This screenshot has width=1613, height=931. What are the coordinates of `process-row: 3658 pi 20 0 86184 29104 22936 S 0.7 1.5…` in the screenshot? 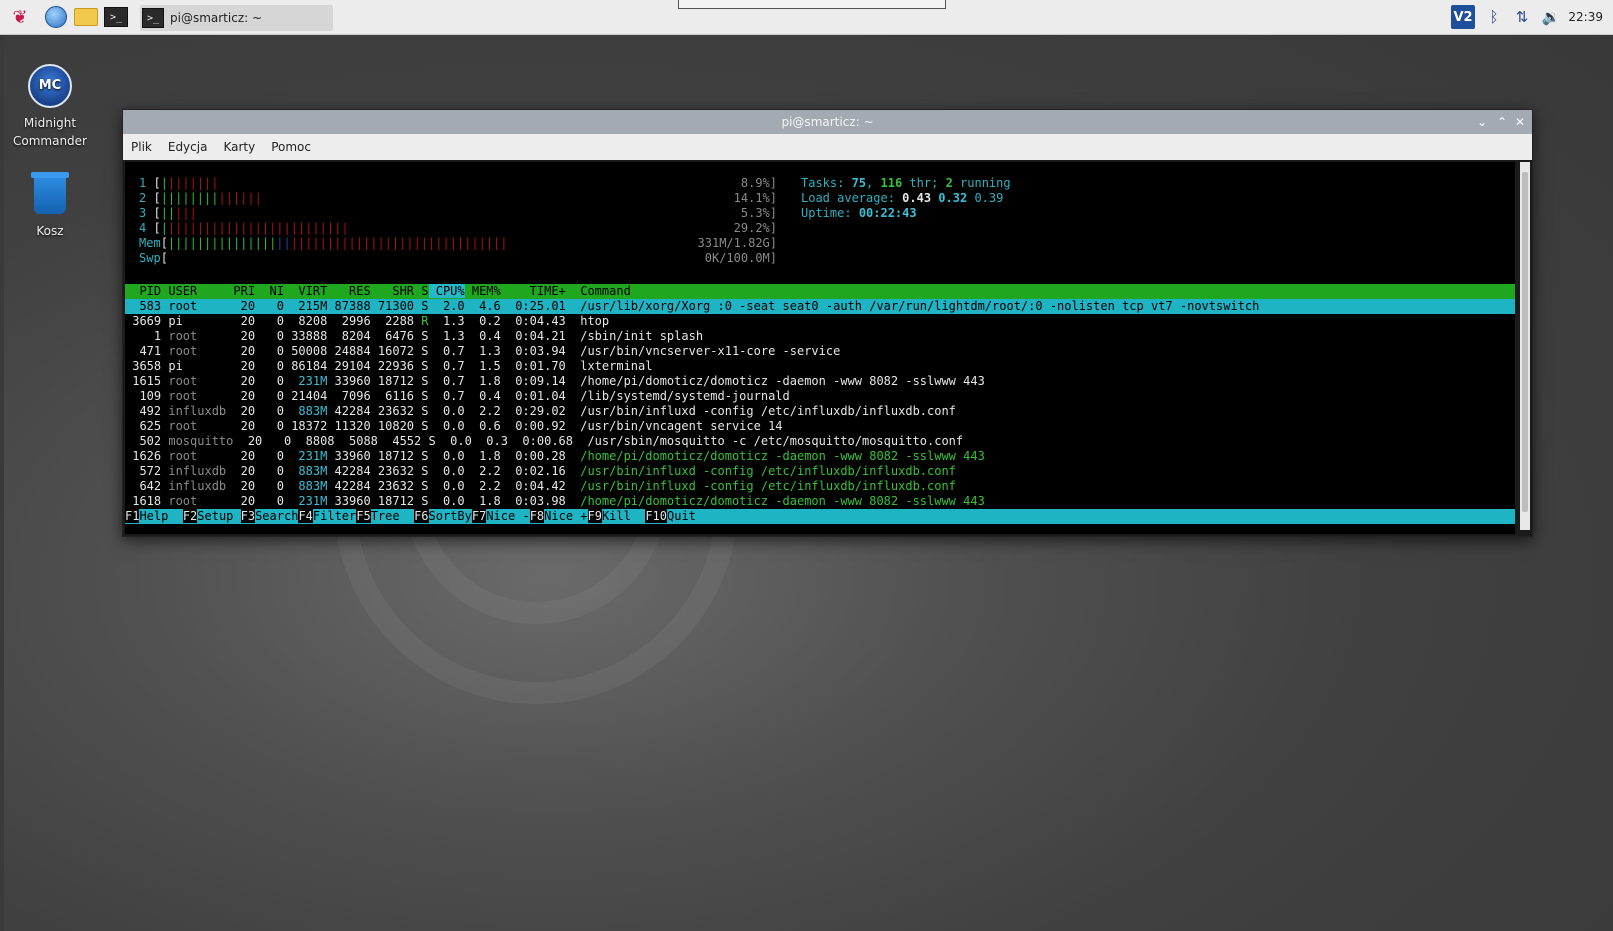 It's located at (820, 366).